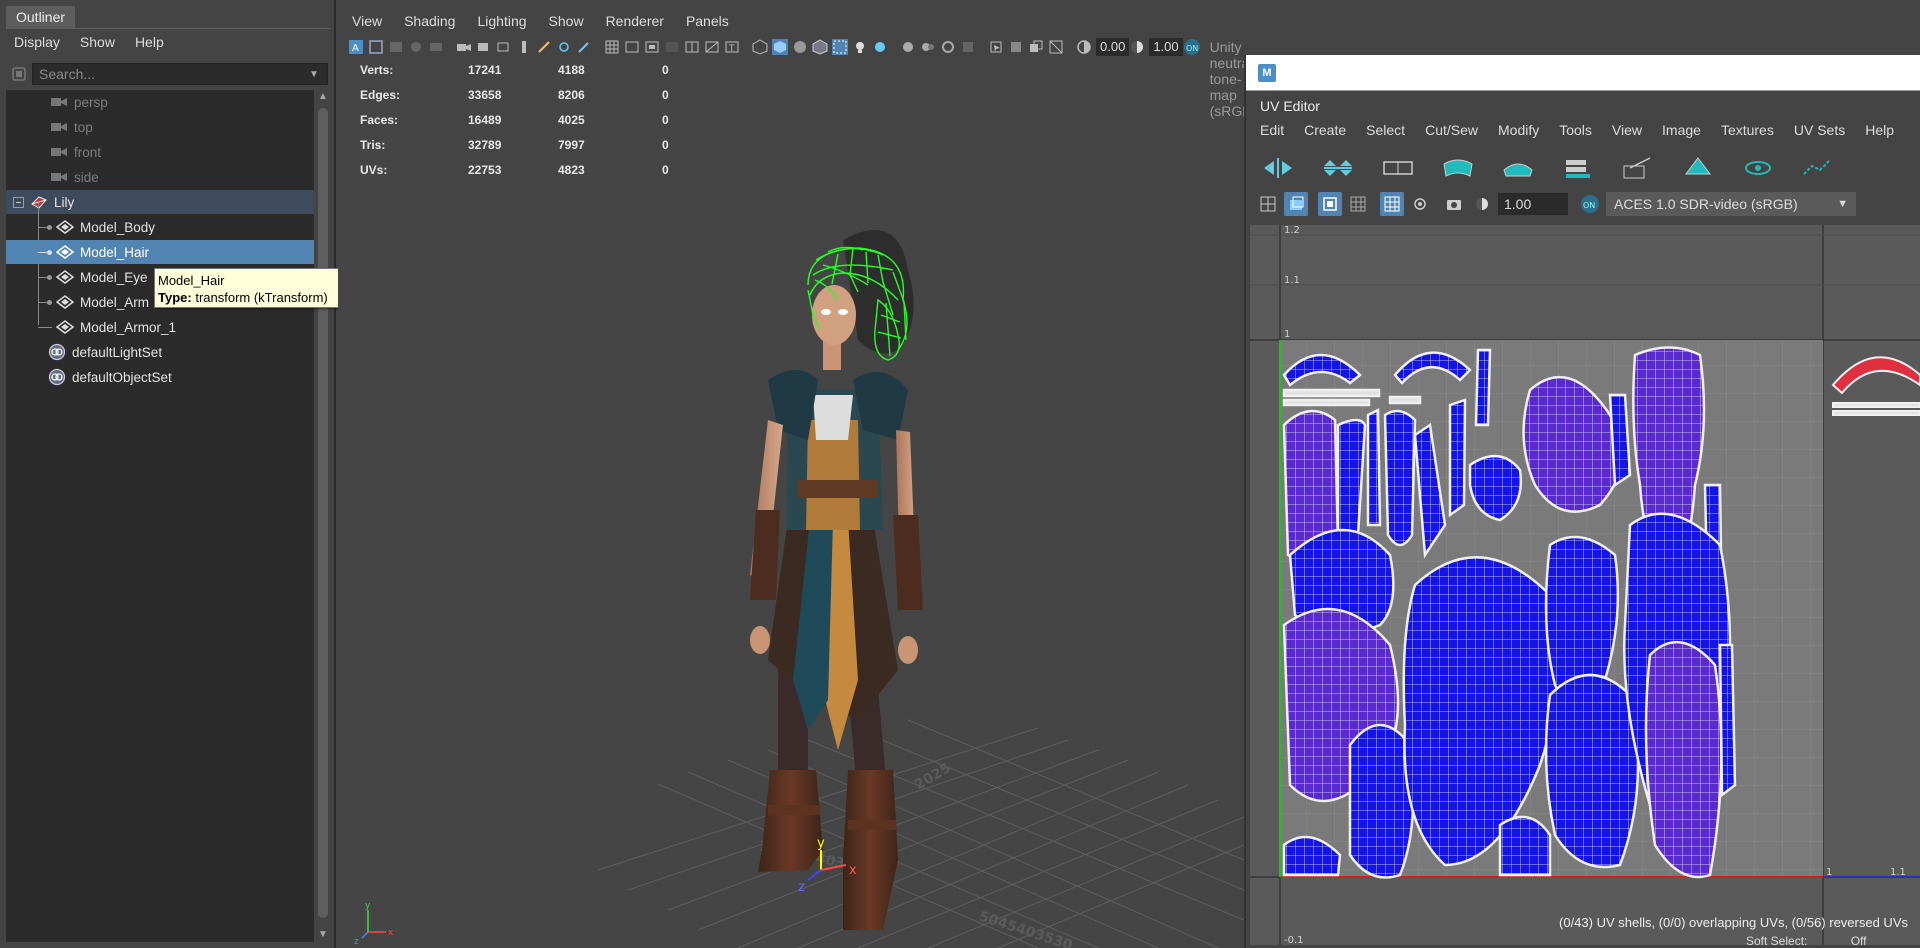 The image size is (1920, 948). I want to click on shadows-icon, so click(880, 47).